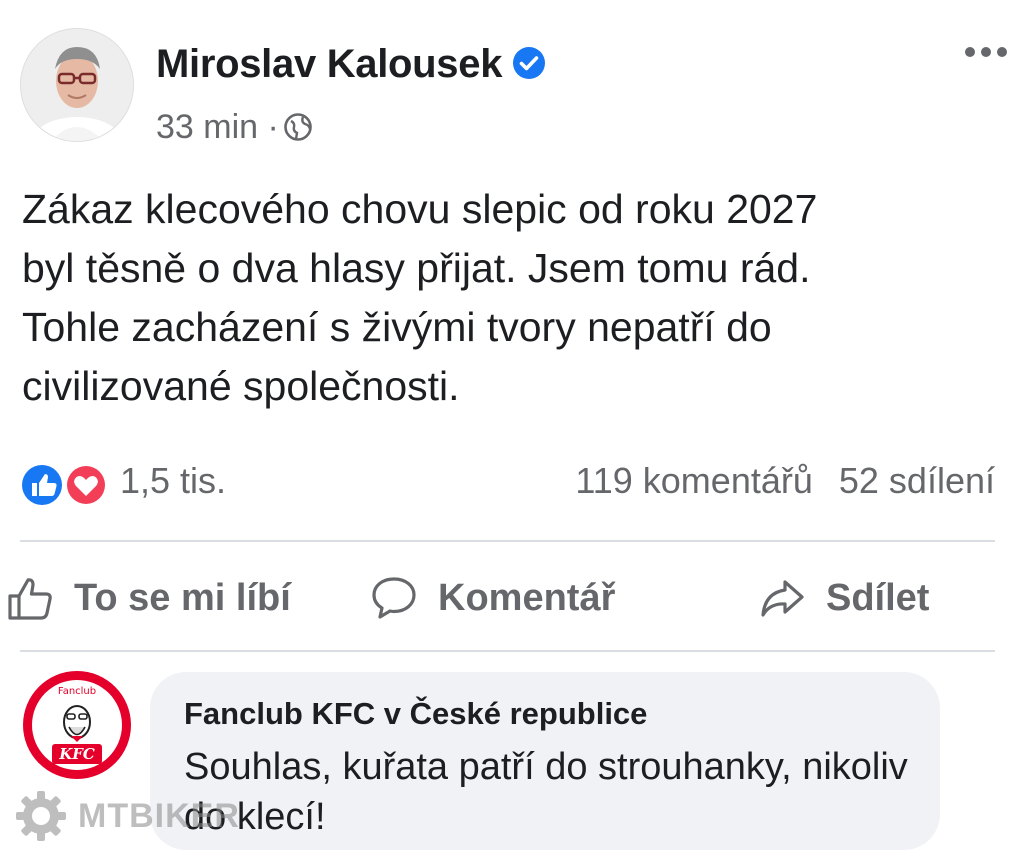  Describe the element at coordinates (182, 597) in the screenshot. I see `like-label: To se mi líbí` at that location.